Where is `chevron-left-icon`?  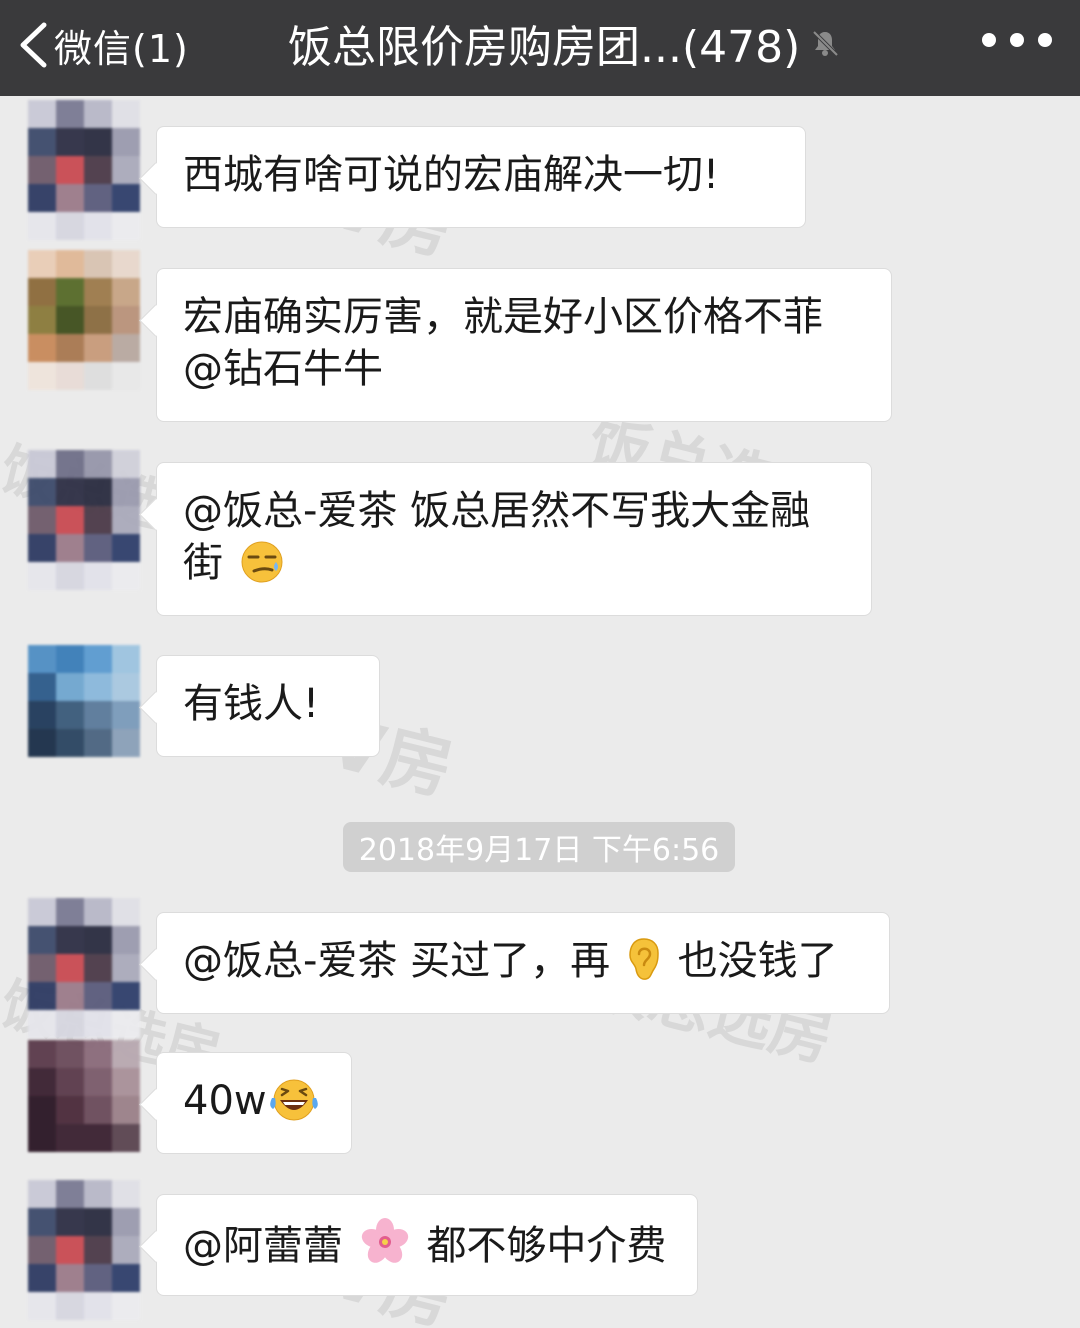
chevron-left-icon is located at coordinates (33, 45).